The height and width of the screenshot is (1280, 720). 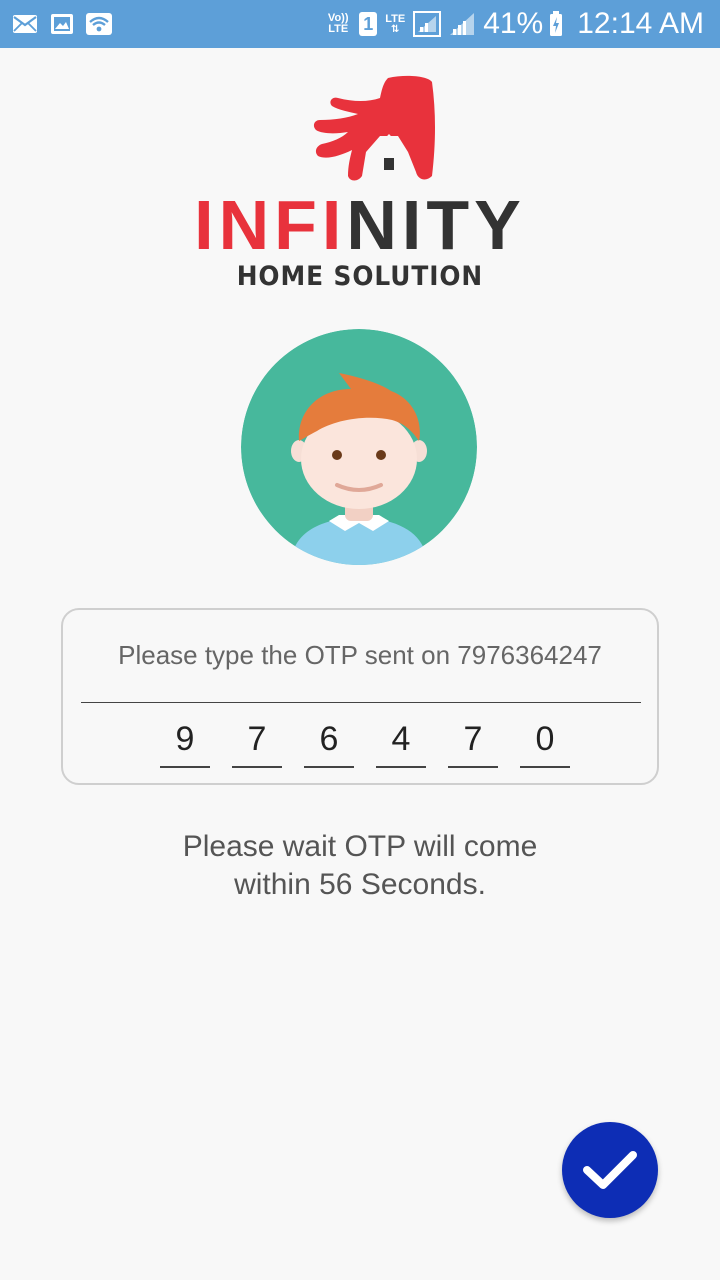 What do you see at coordinates (545, 741) in the screenshot?
I see `otp-digit-6: 0` at bounding box center [545, 741].